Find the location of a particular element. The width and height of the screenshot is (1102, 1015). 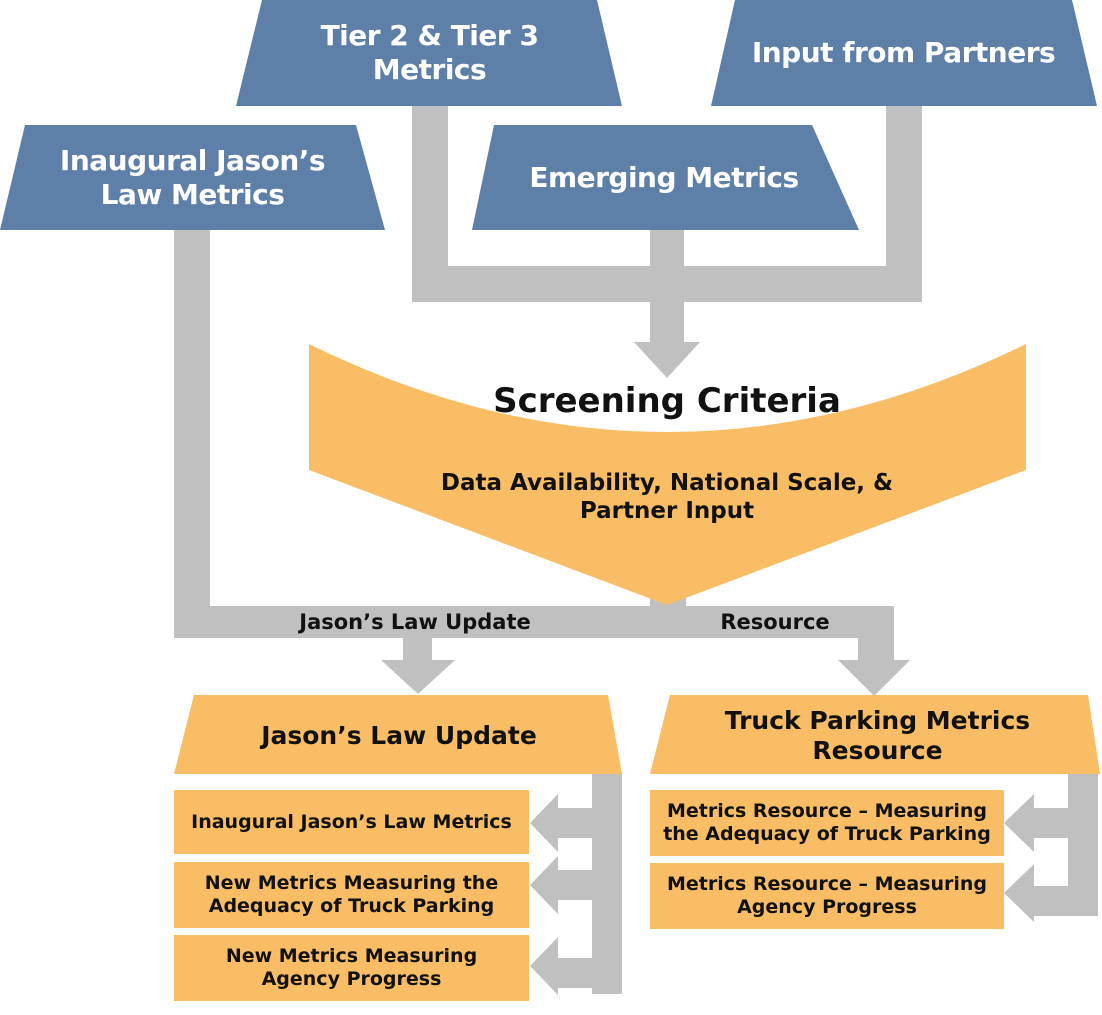

label-inaugural-metrics: Inaugural Jason’s Law Metrics is located at coordinates (192, 177).